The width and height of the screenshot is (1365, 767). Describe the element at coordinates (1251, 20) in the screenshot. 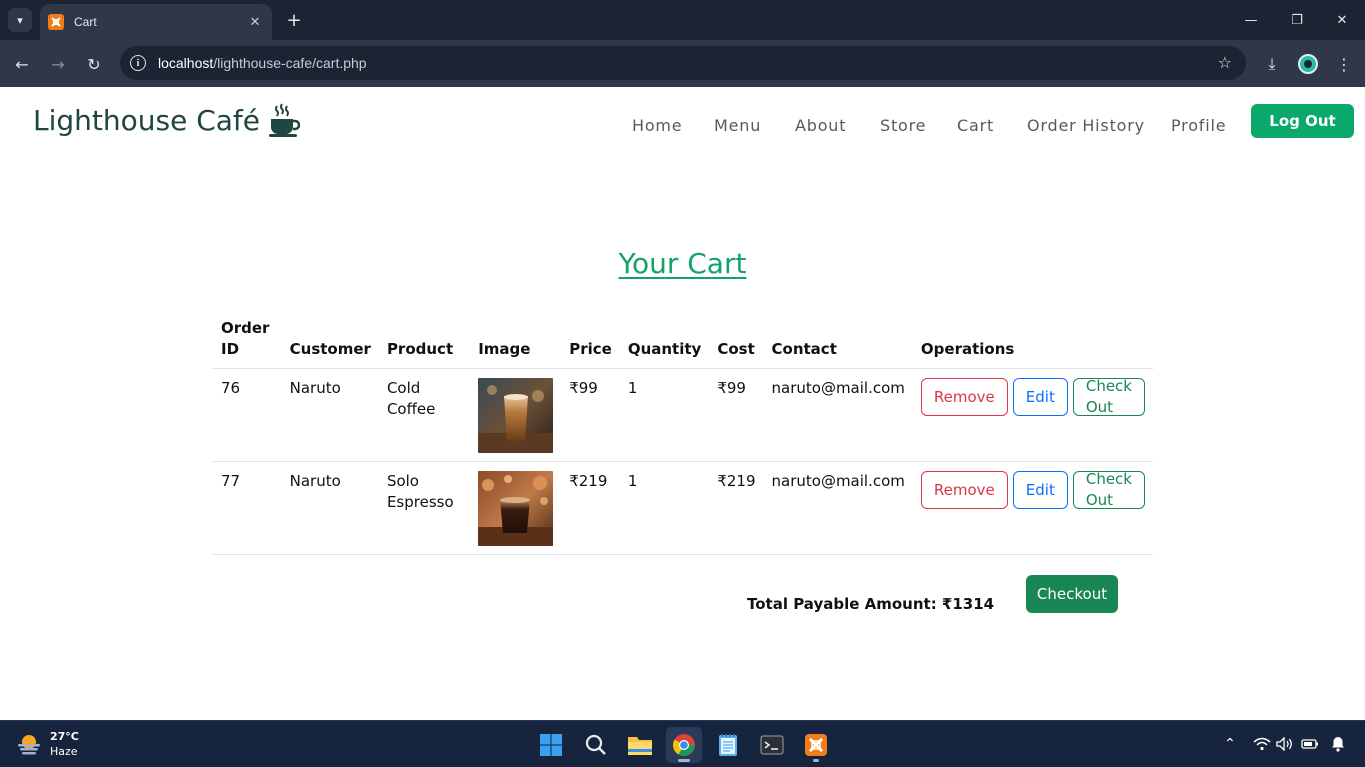

I see `minimize-icon: —` at that location.